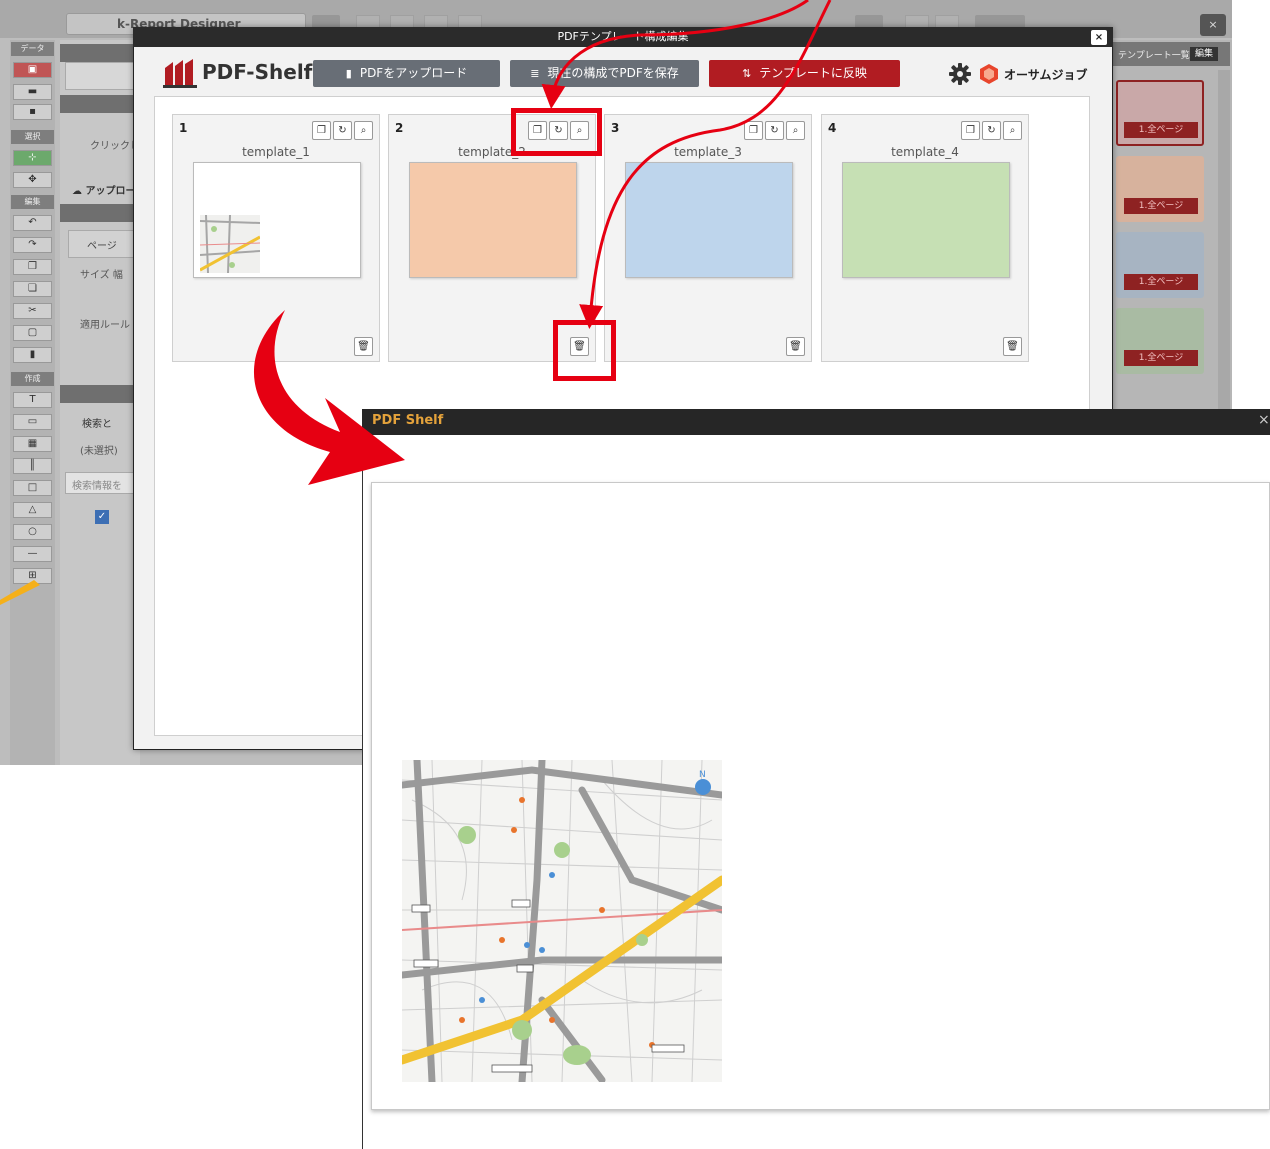 The height and width of the screenshot is (1149, 1270). I want to click on upload-pdf-button: ▮ PDFをアップロード, so click(406, 73).